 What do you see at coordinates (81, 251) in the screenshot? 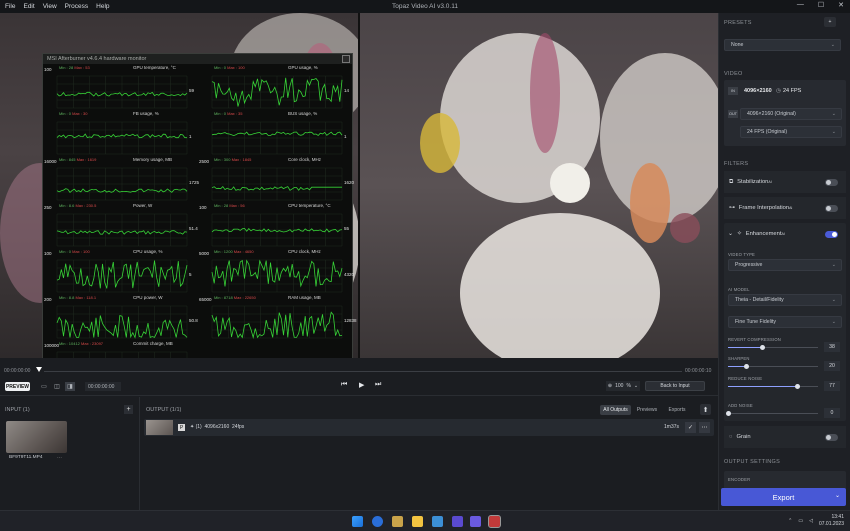
I see `msi-max: Max : 100` at bounding box center [81, 251].